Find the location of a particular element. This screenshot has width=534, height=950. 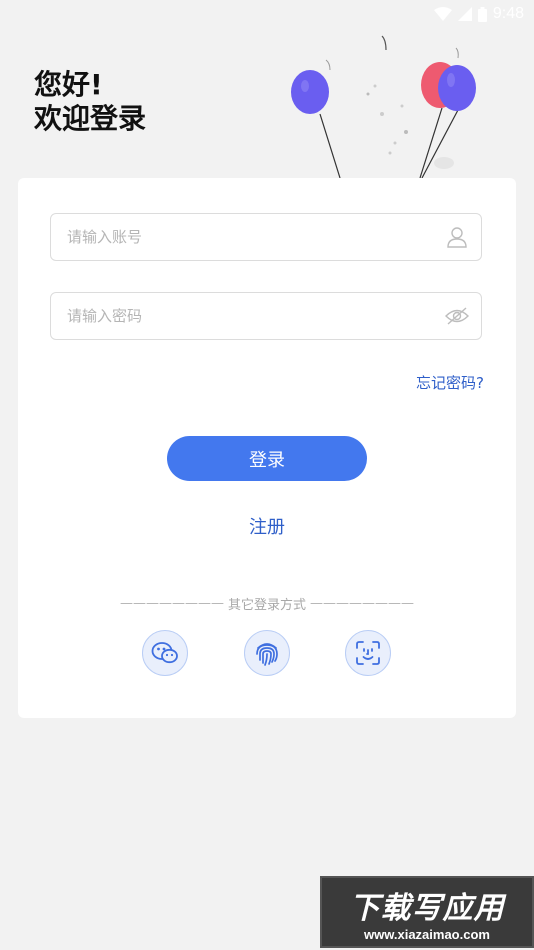

greeting: 您好! 欢迎登录 is located at coordinates (90, 102).